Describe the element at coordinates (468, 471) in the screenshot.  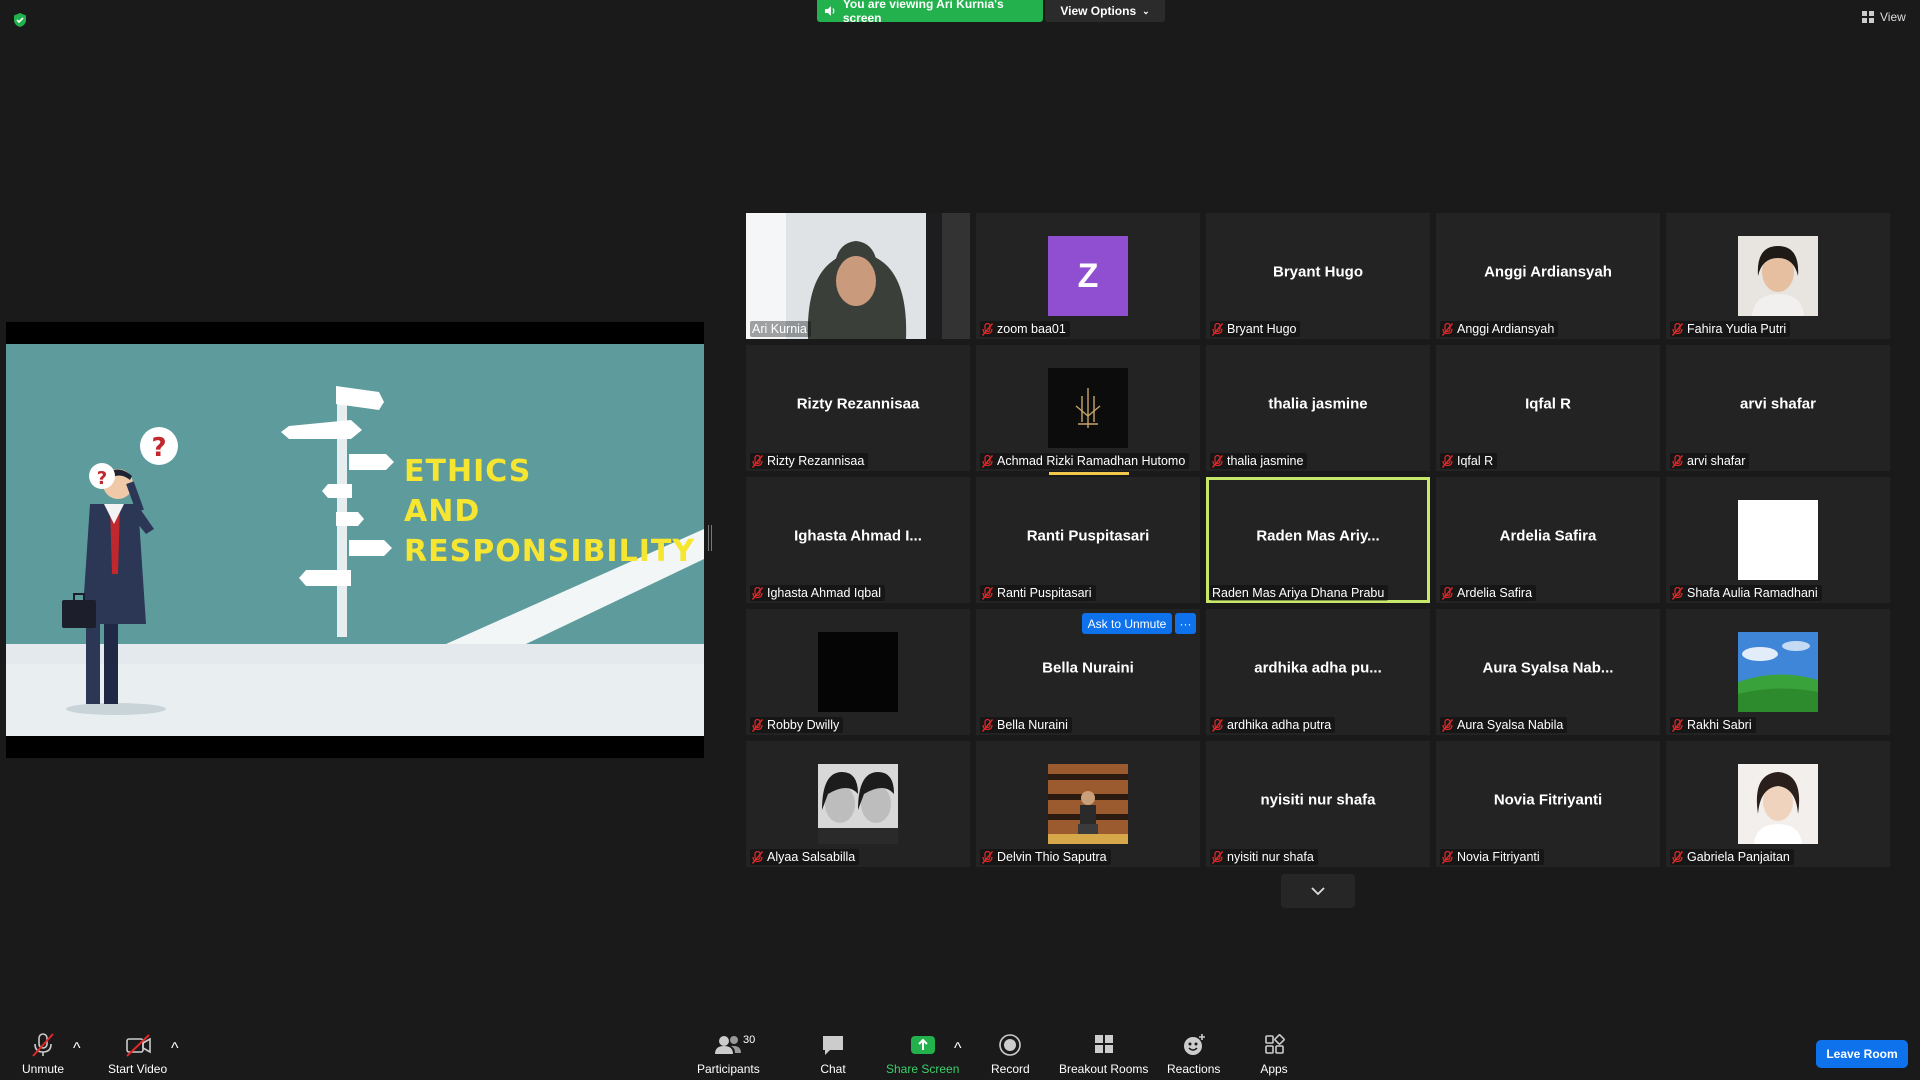
I see `slide-title-line: ETHICS` at that location.